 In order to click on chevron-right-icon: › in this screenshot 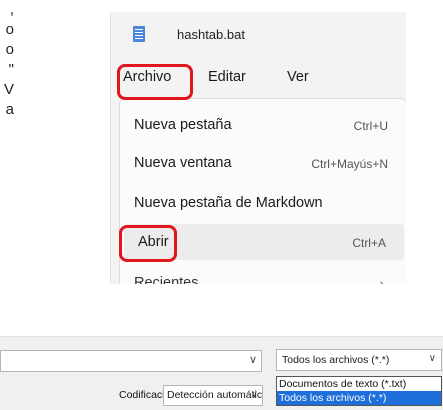, I will do `click(381, 279)`.